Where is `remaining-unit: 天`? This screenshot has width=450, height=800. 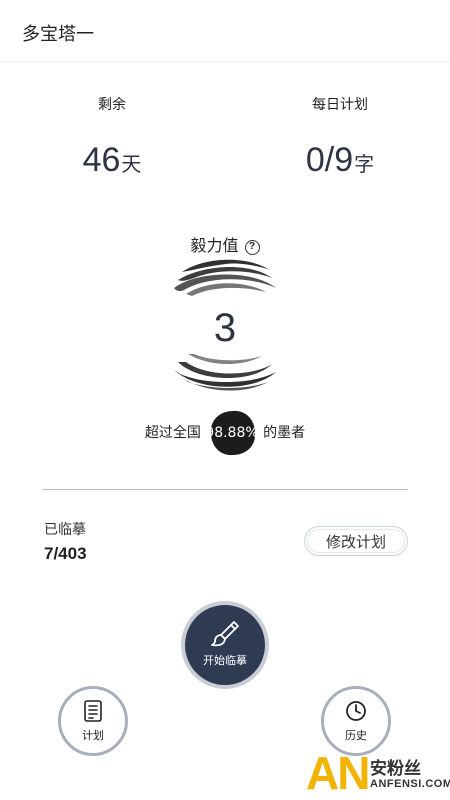
remaining-unit: 天 is located at coordinates (131, 165).